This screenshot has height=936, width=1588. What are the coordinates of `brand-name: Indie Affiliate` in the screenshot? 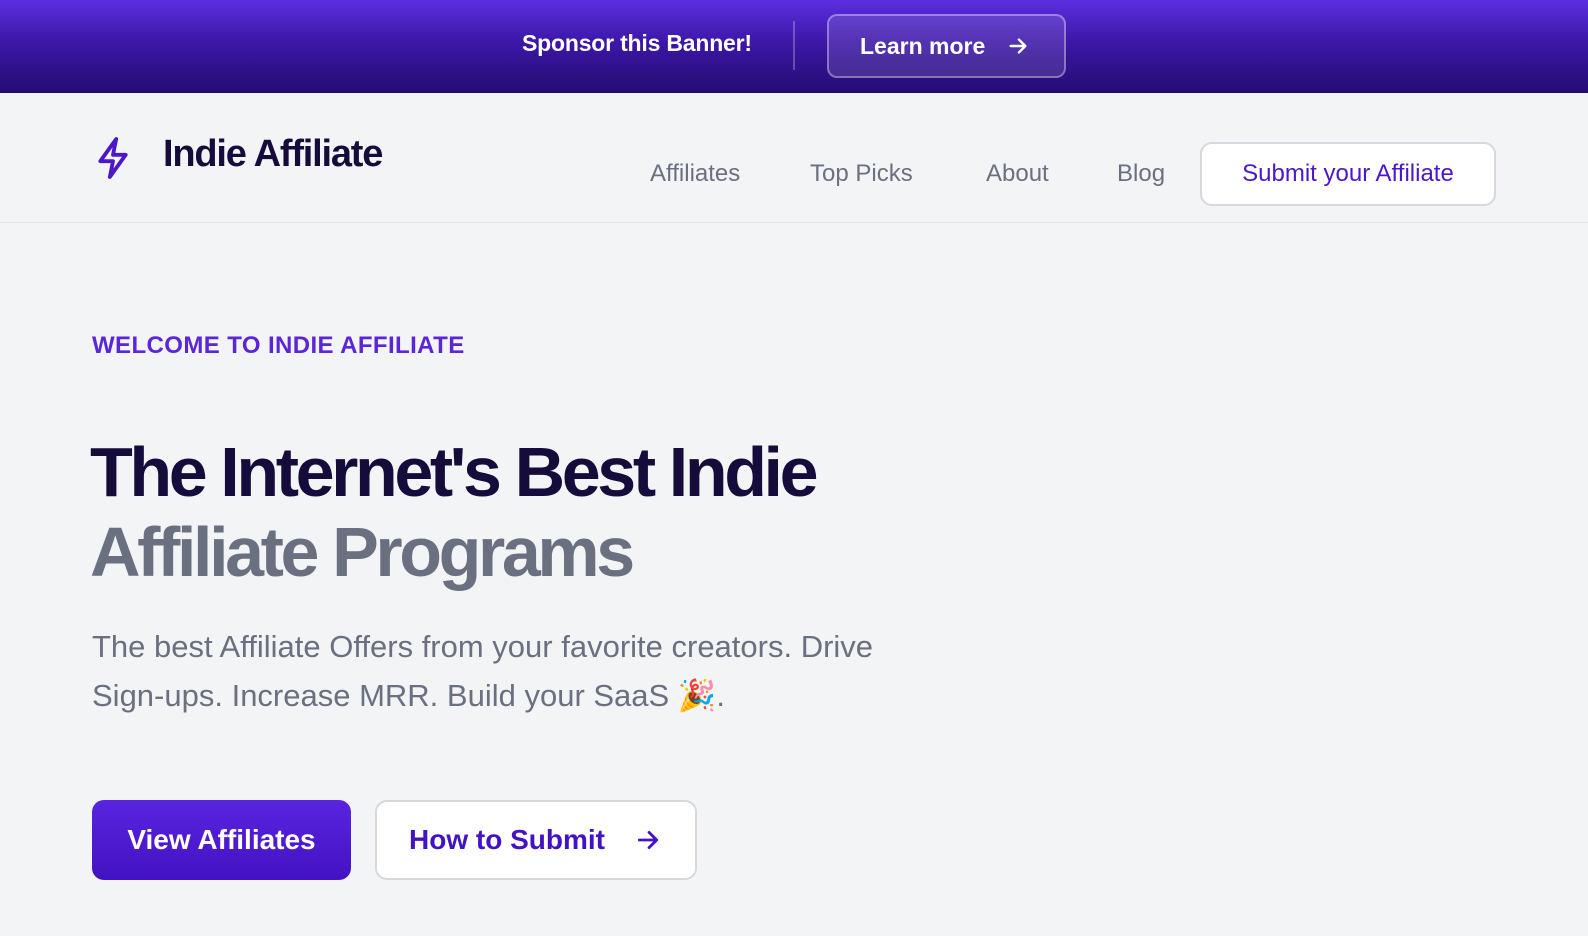 It's located at (273, 154).